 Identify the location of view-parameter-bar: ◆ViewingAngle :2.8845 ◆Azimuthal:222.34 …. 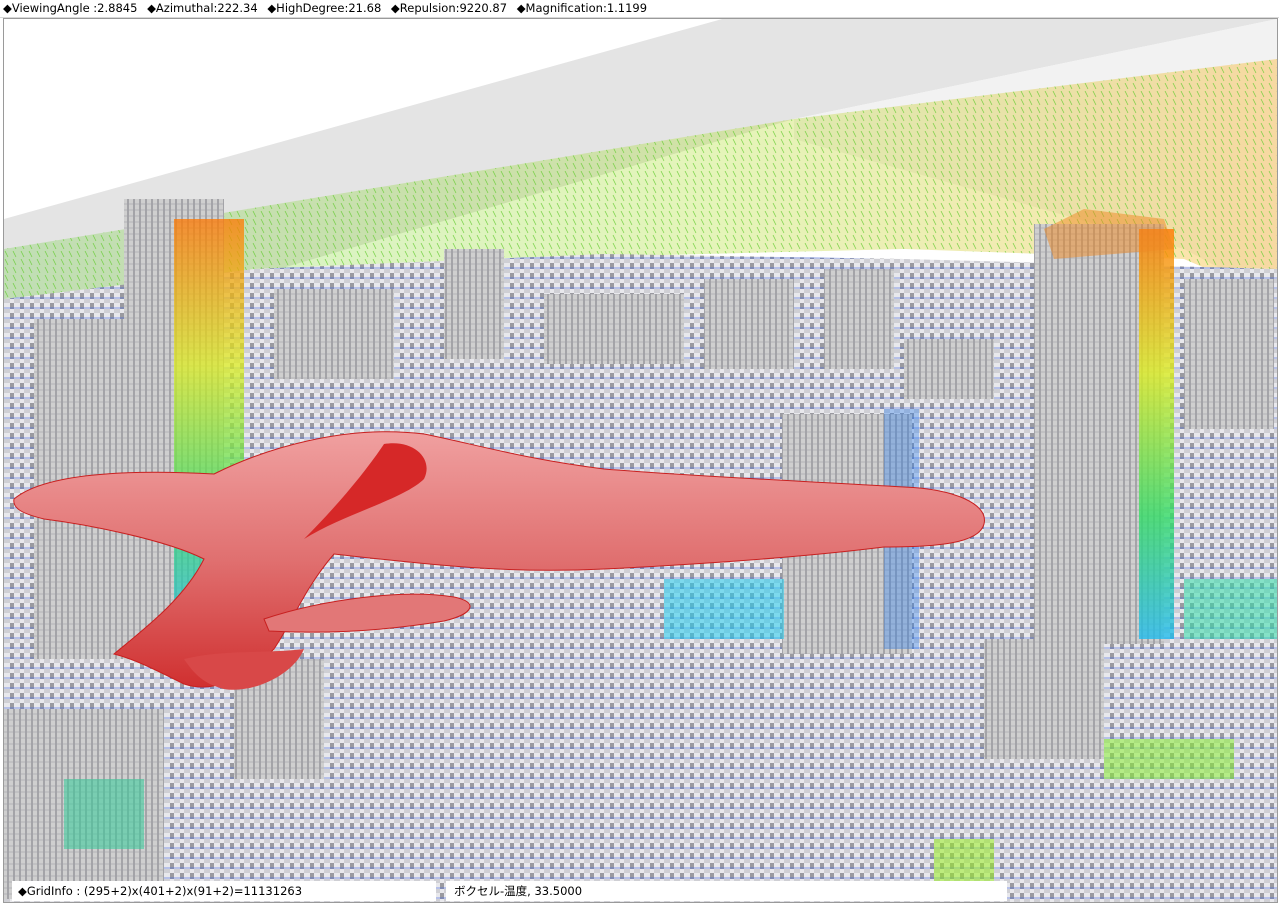
(639, 9).